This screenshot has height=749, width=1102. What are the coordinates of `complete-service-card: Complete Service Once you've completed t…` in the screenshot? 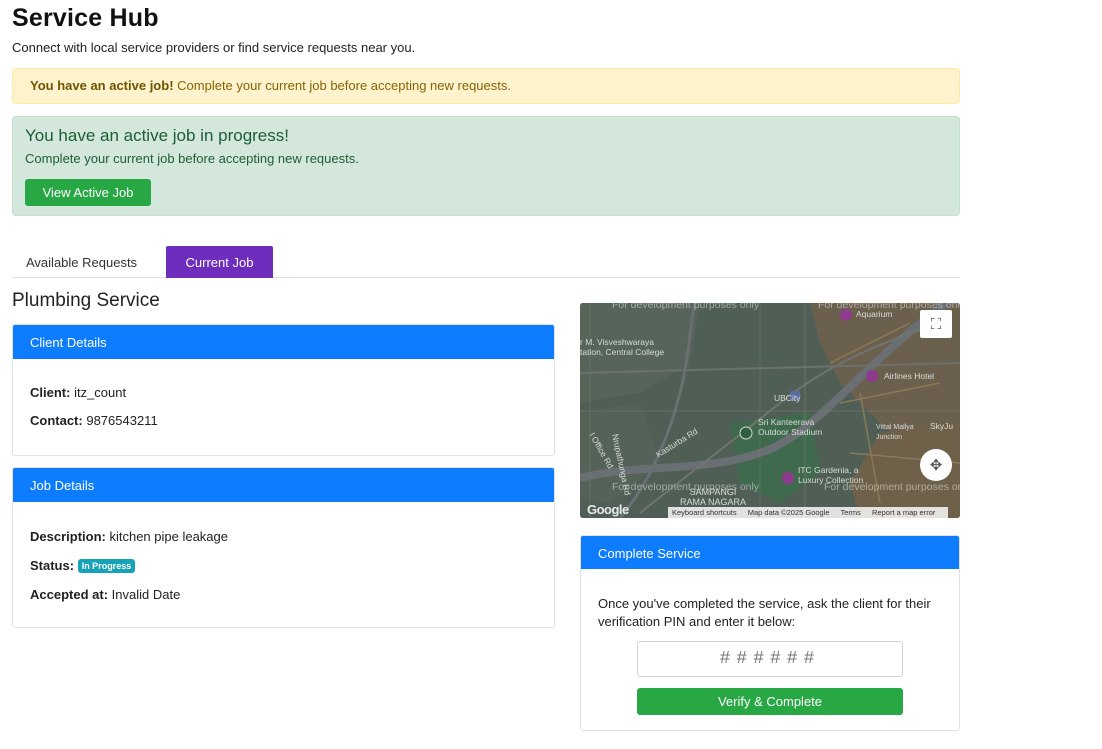 It's located at (770, 633).